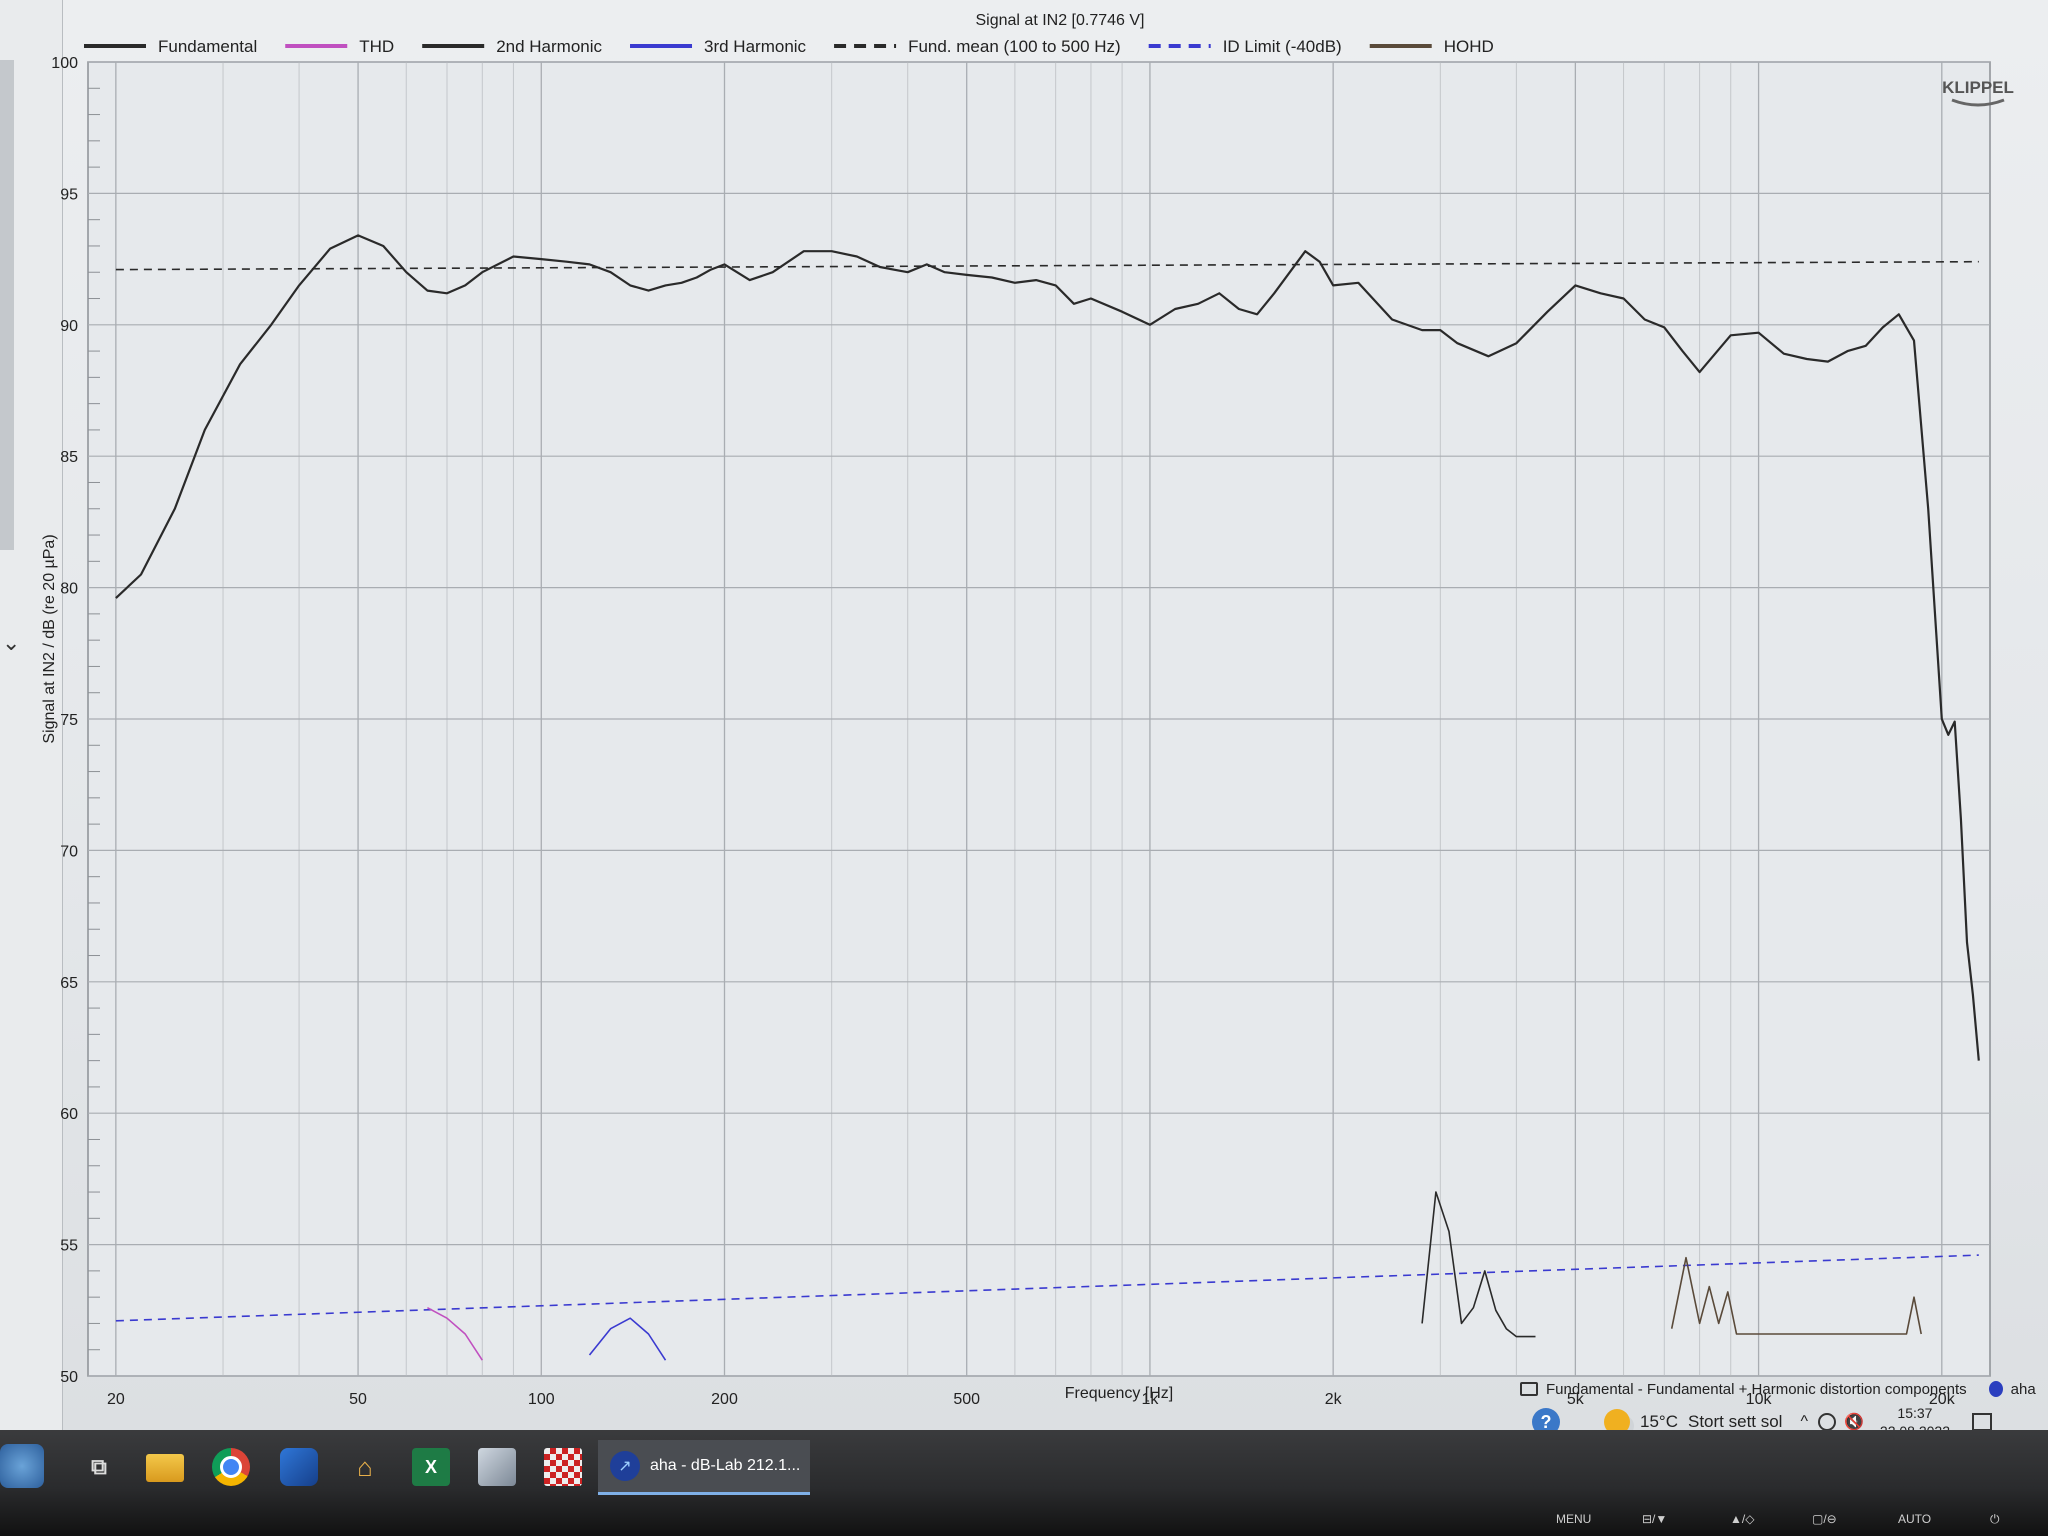  I want to click on bezel-adjust-button: ▲/◇, so click(1742, 1519).